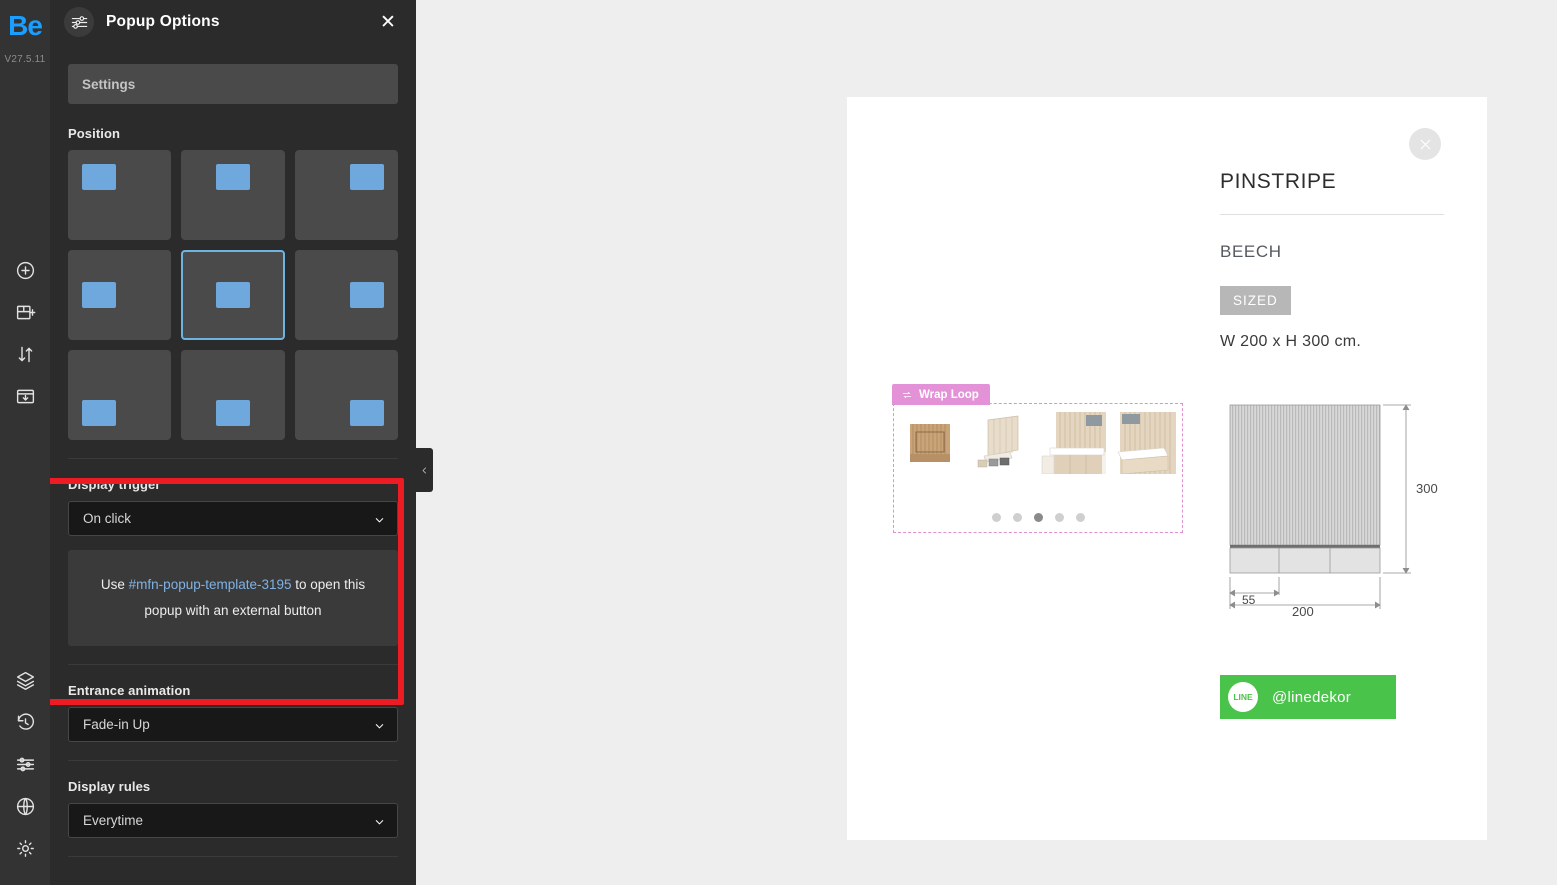 The width and height of the screenshot is (1557, 885). I want to click on collapse-panel-handle, so click(424, 470).